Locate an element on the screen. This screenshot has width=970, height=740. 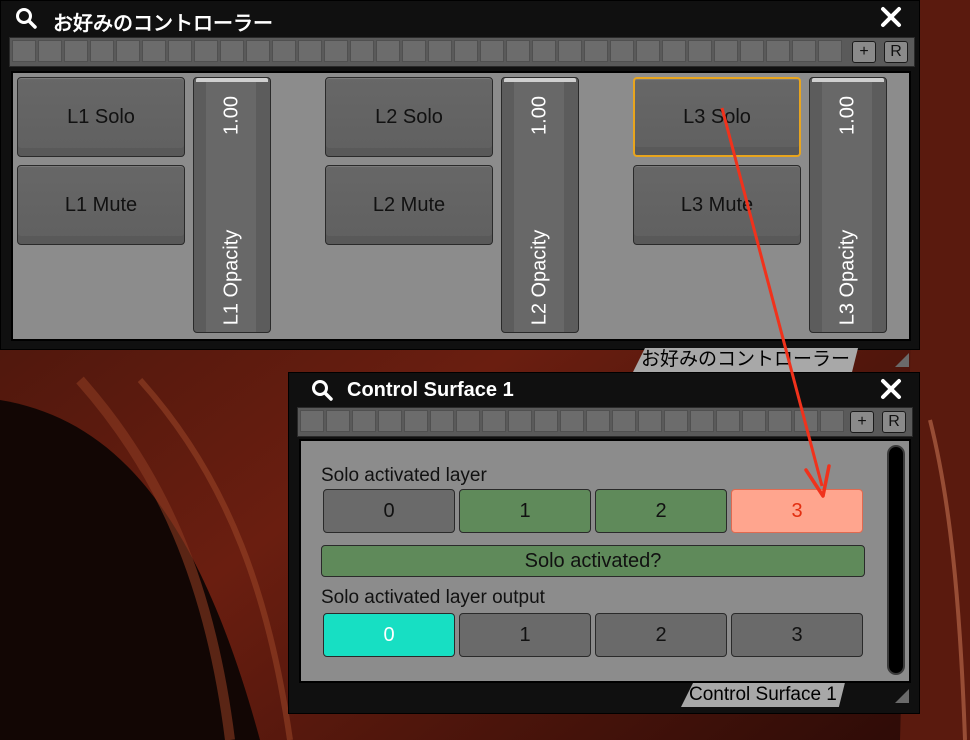
output-button-0: 0 is located at coordinates (389, 635).